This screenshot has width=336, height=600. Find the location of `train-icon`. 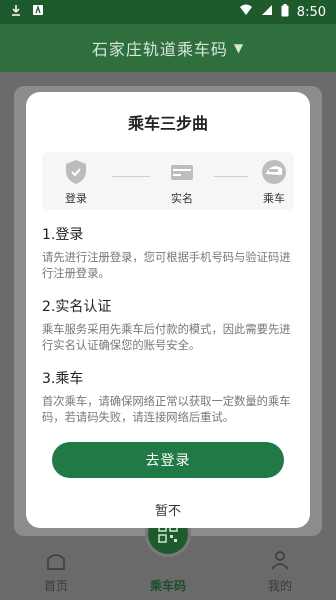

train-icon is located at coordinates (274, 172).